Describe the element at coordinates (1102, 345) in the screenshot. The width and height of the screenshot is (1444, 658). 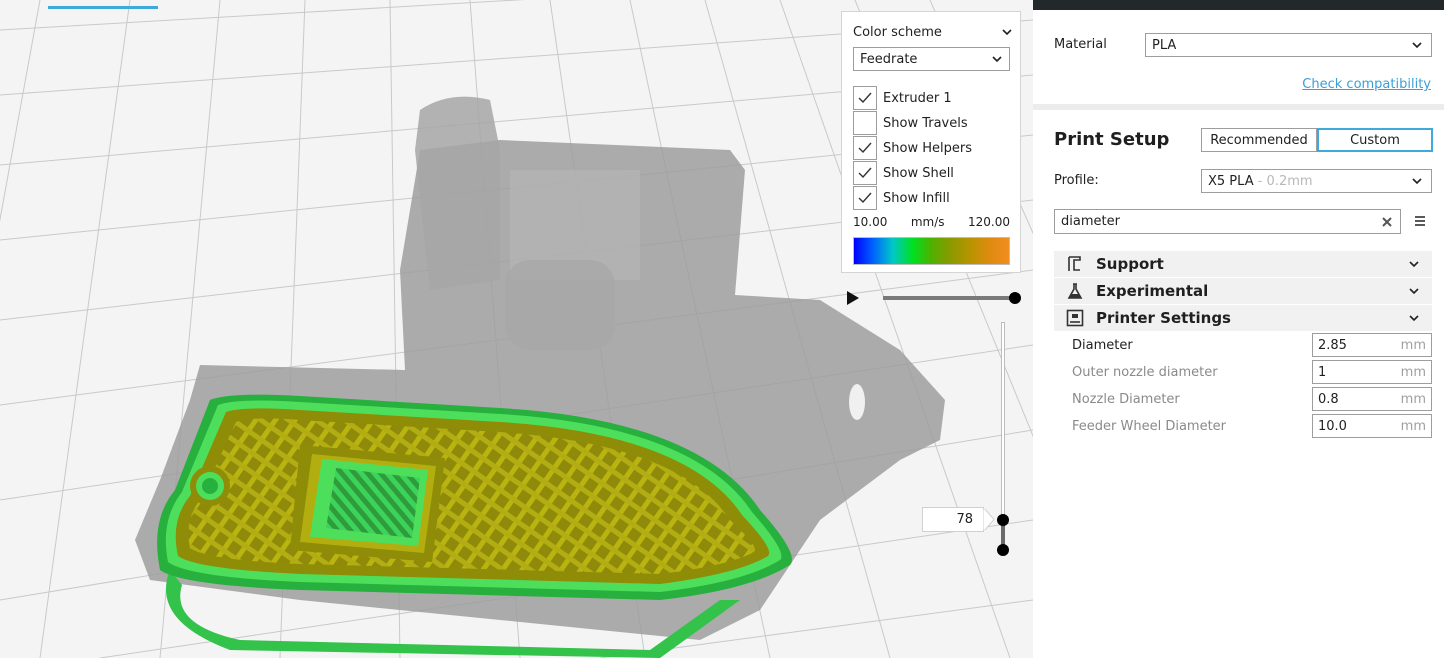
I see `setting-label: Diameter` at that location.